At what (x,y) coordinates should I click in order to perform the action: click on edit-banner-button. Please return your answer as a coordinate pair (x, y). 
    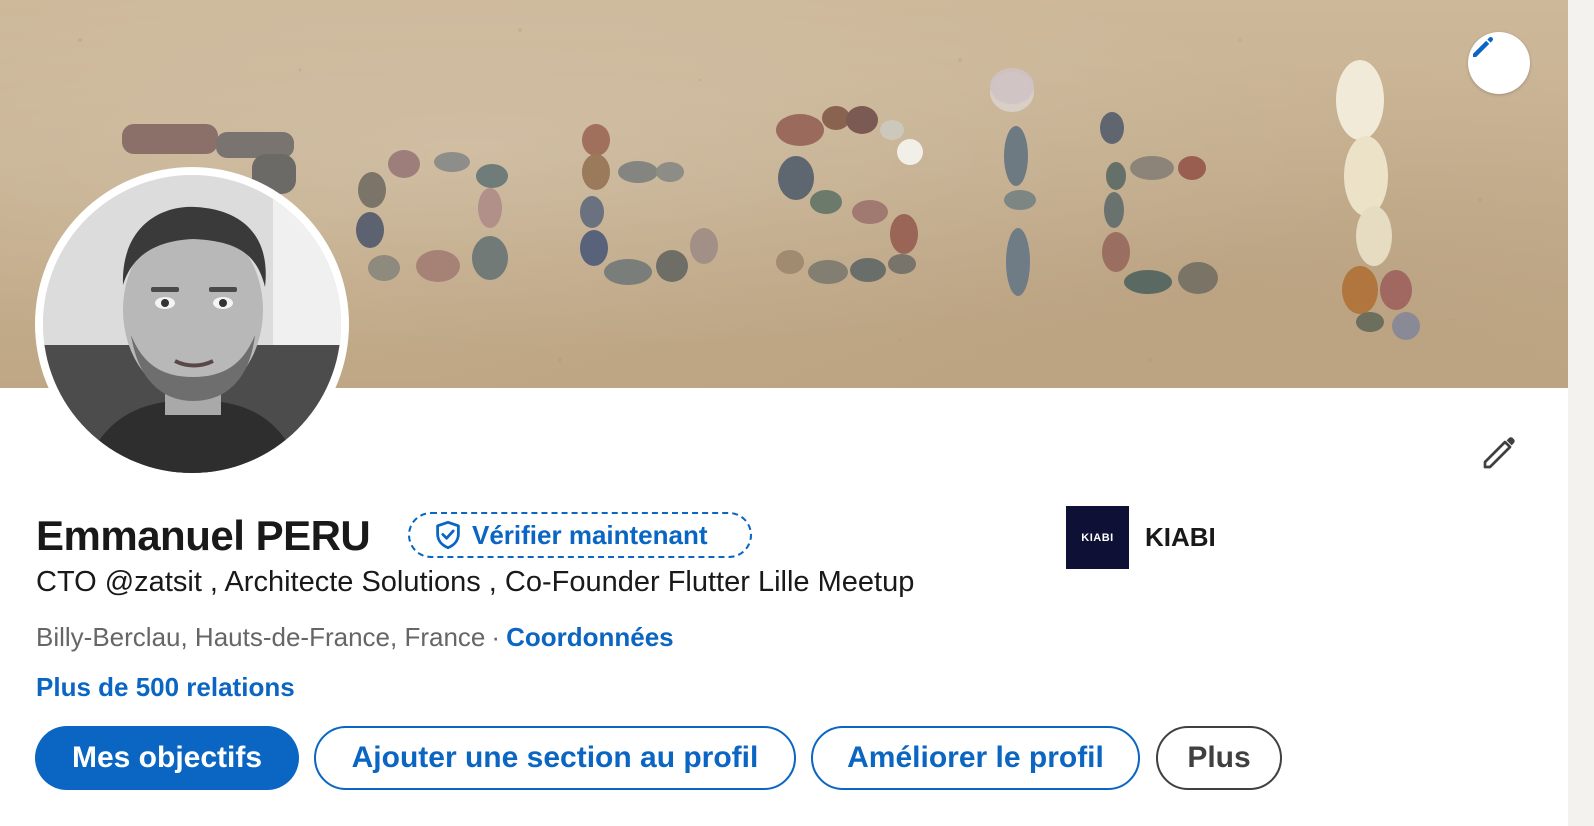
    Looking at the image, I should click on (1499, 63).